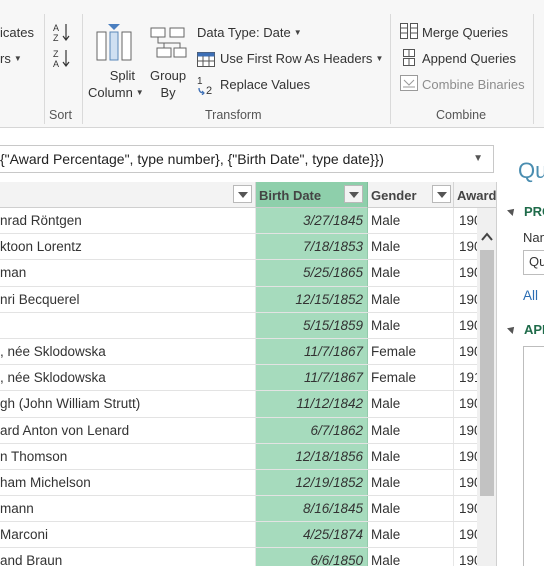 This screenshot has width=544, height=566. What do you see at coordinates (312, 273) in the screenshot?
I see `birth-date-cell: 5/25/1865` at bounding box center [312, 273].